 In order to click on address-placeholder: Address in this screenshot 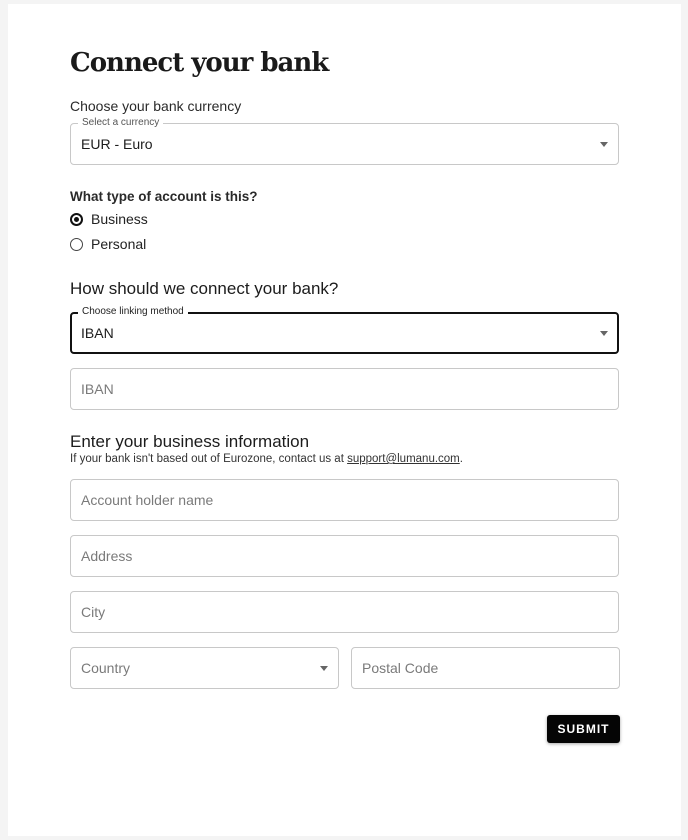, I will do `click(107, 556)`.